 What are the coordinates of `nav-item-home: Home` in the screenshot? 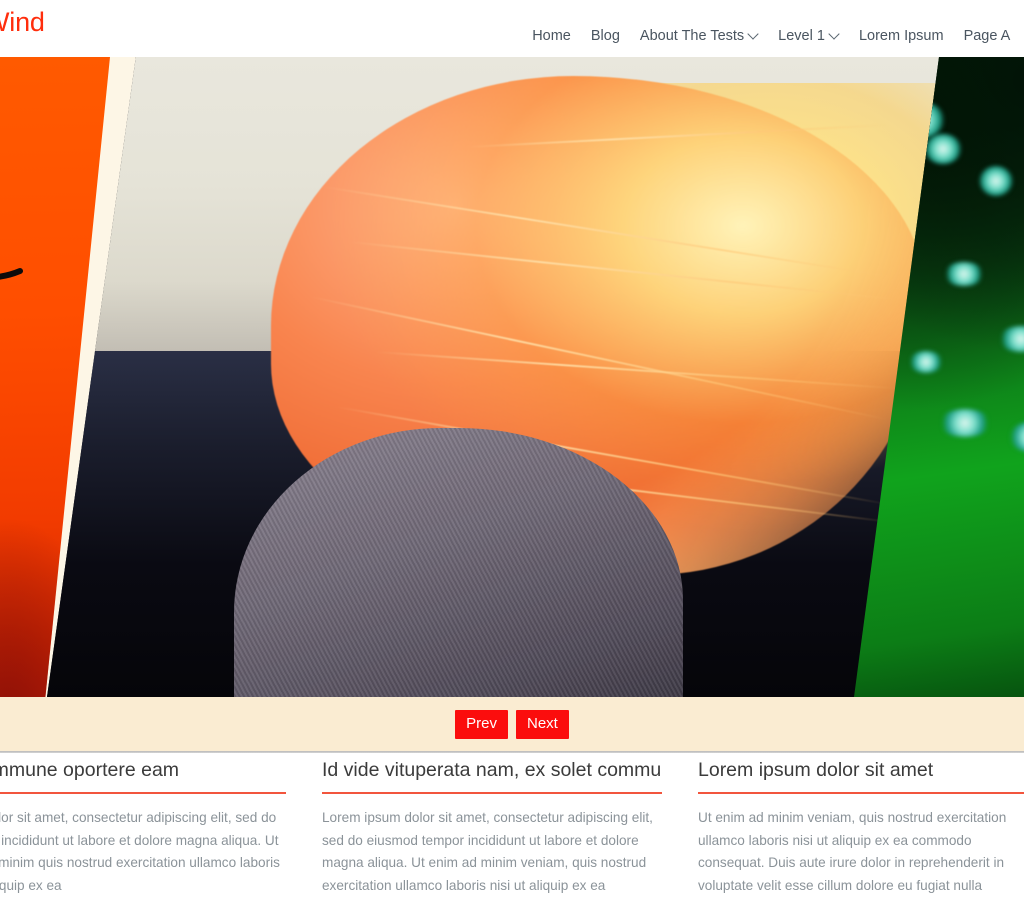 It's located at (551, 36).